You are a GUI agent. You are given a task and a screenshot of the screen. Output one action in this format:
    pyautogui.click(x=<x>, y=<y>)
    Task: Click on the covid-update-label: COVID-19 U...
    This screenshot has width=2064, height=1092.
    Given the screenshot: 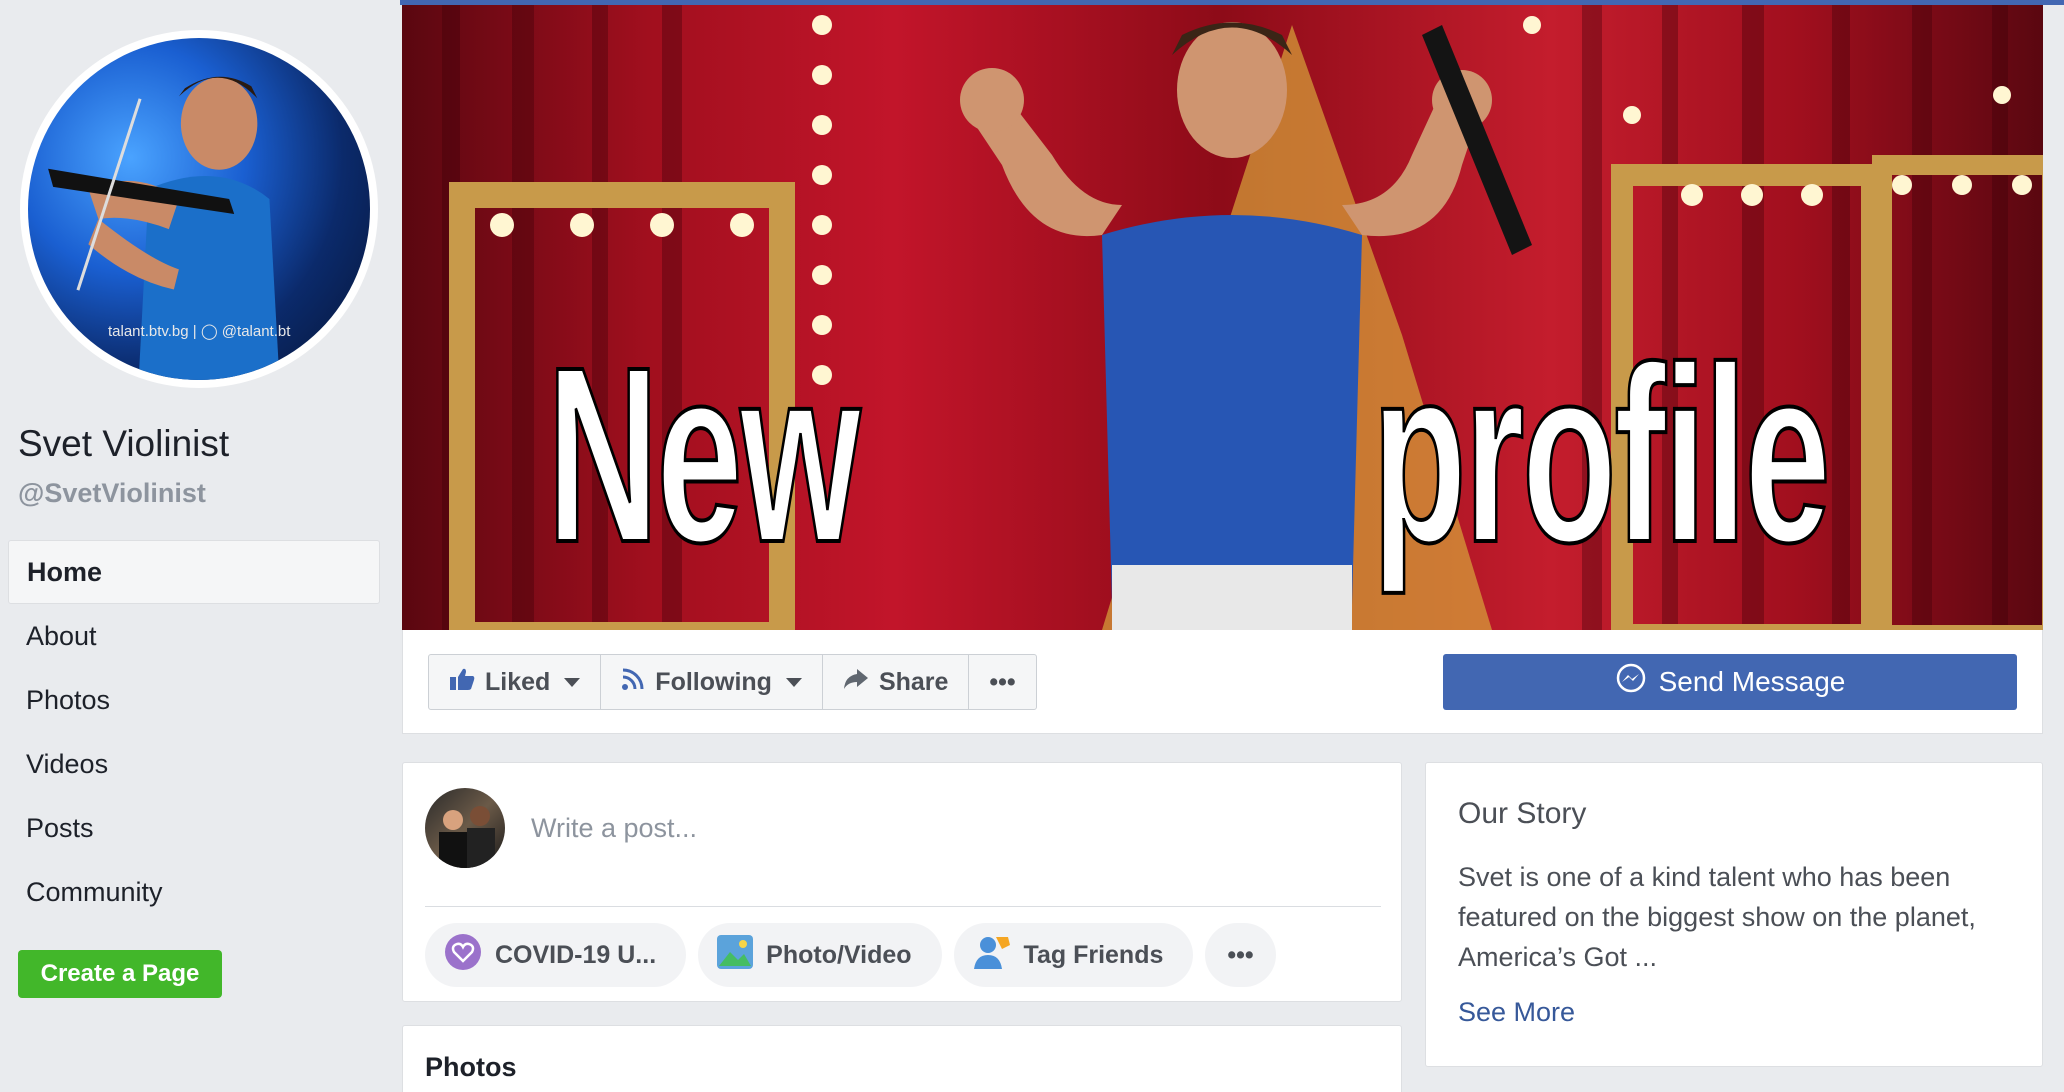 What is the action you would take?
    pyautogui.click(x=576, y=954)
    